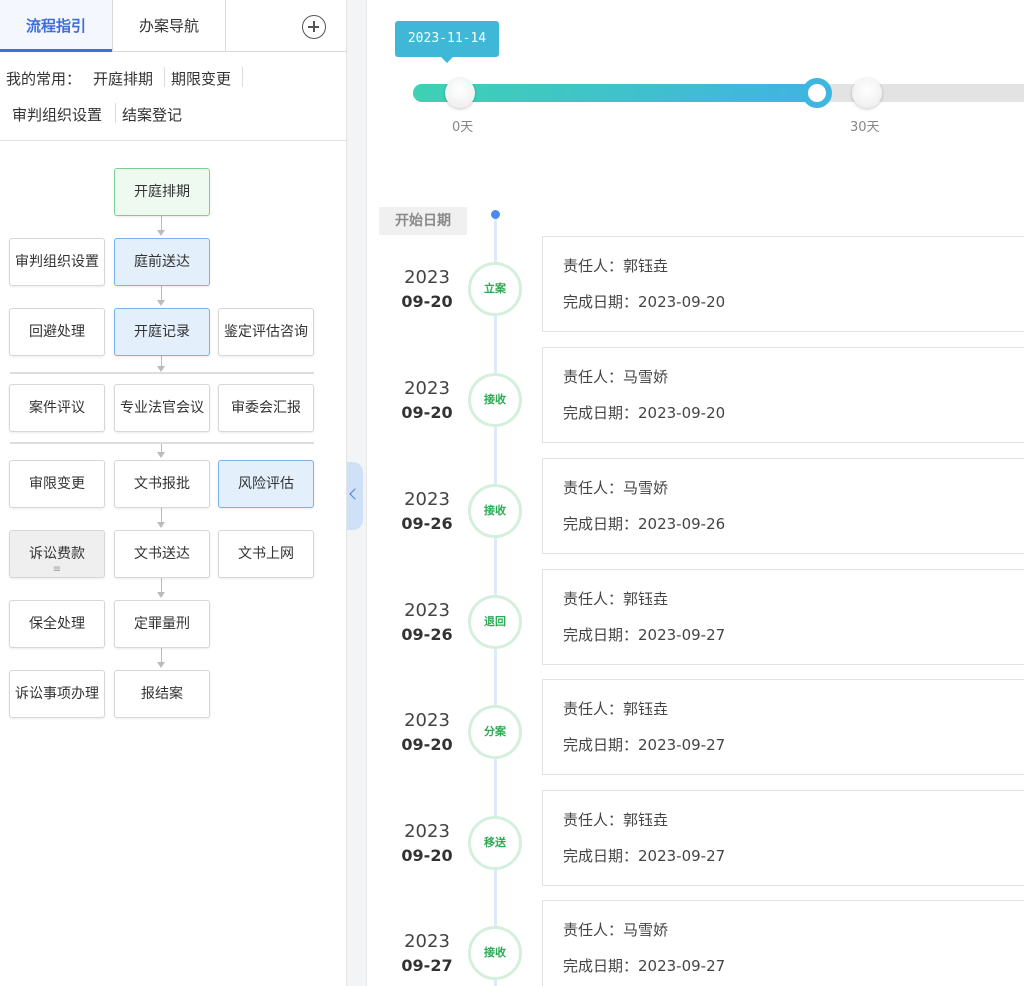  I want to click on favorite-item: 开庭排期, so click(123, 78).